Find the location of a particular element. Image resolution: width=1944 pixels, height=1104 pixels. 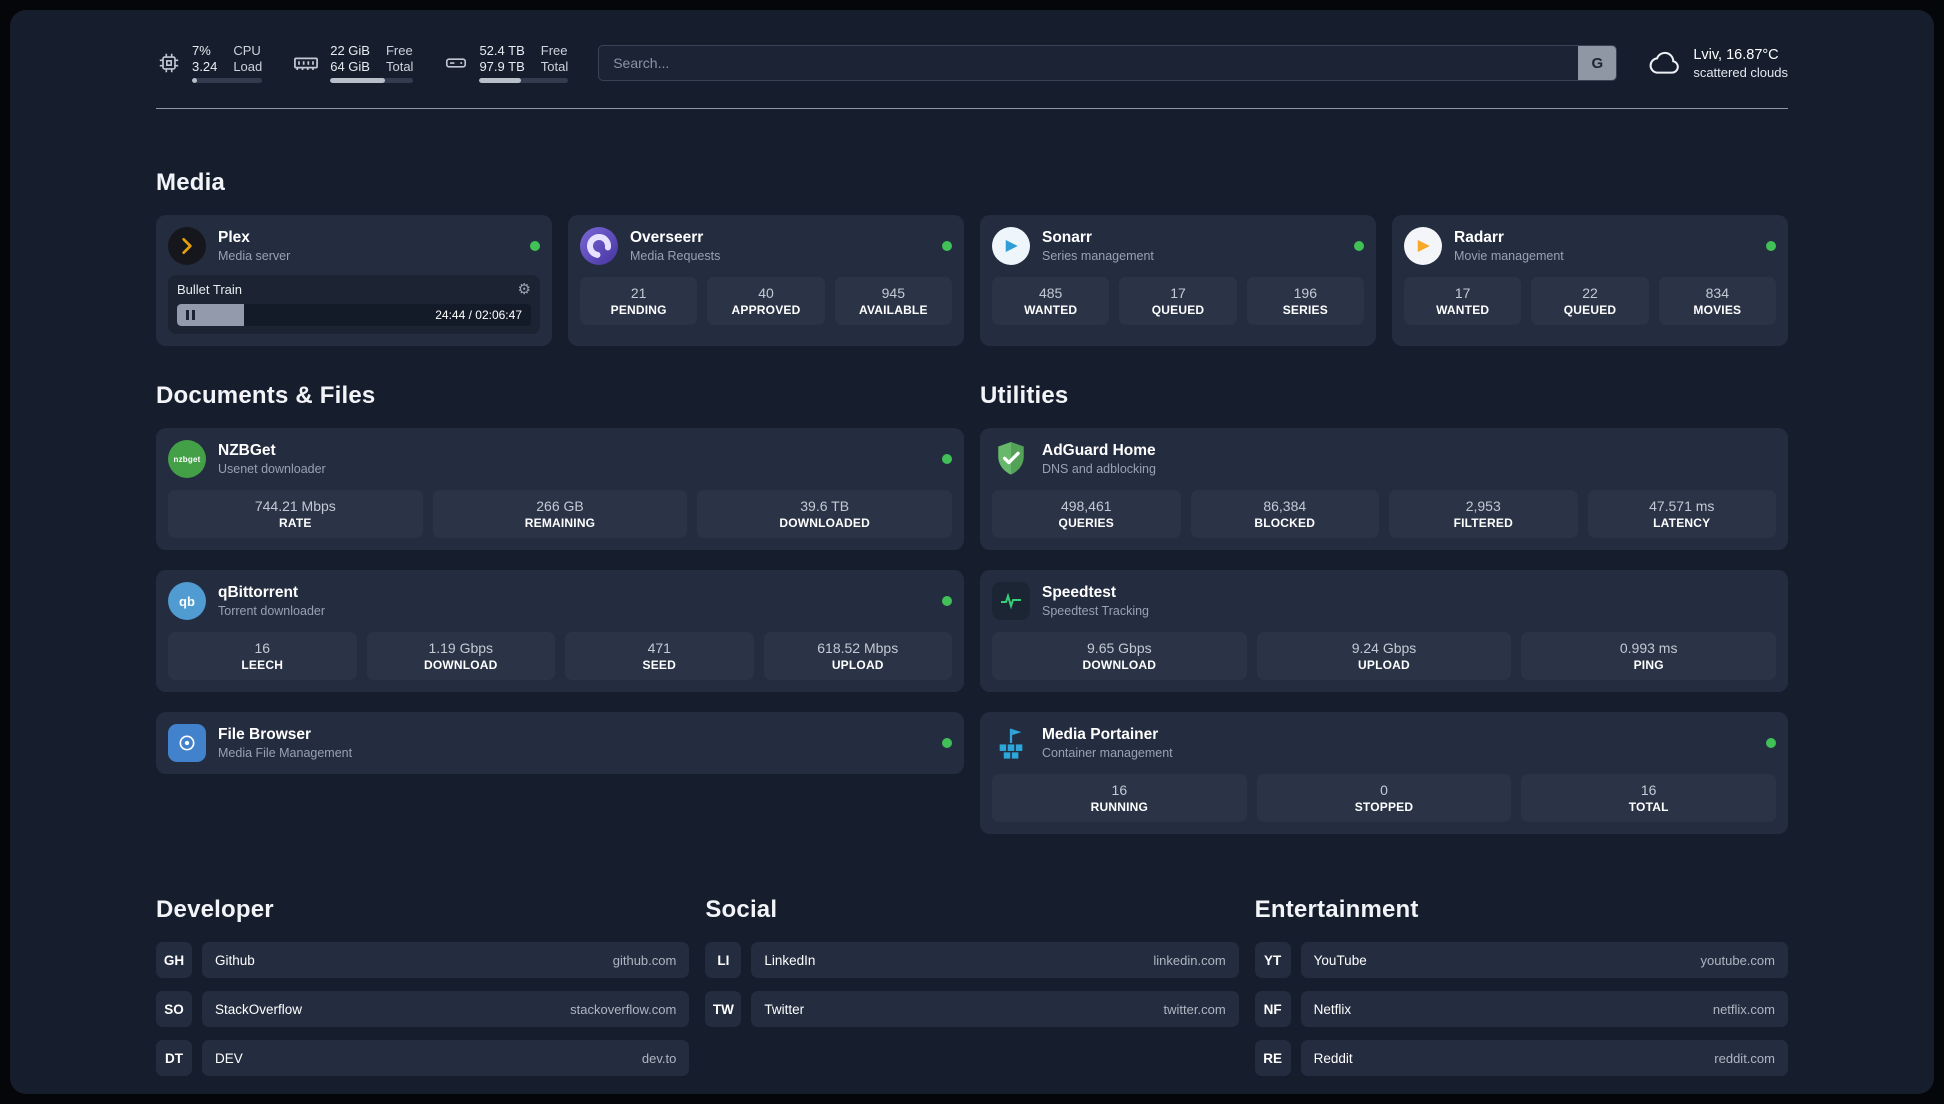

app-name: File Browser is located at coordinates (265, 734).